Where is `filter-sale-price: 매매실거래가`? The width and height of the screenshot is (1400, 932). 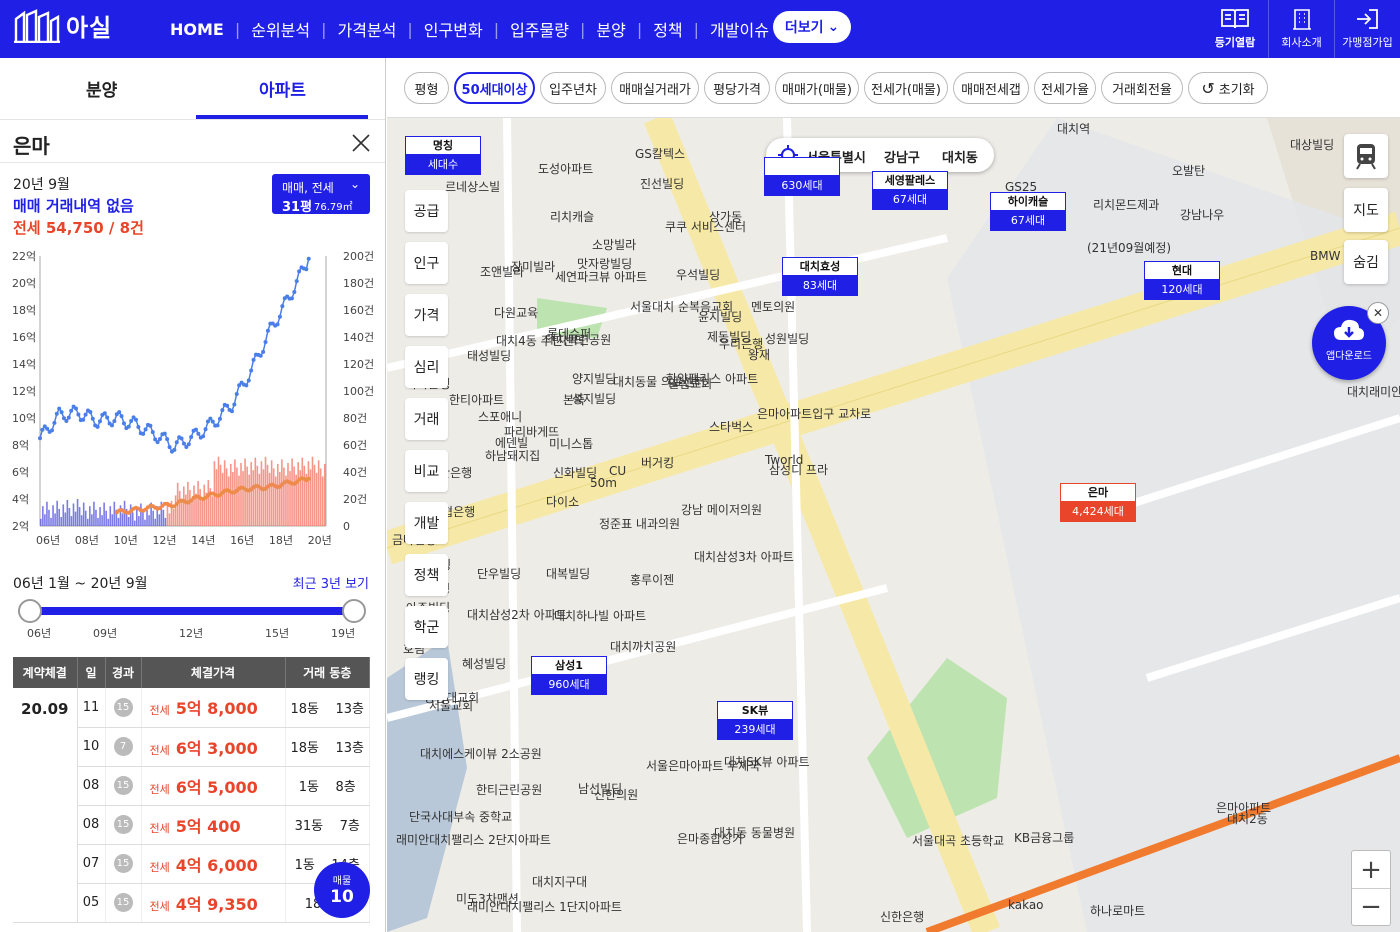
filter-sale-price: 매매실거래가 is located at coordinates (655, 88).